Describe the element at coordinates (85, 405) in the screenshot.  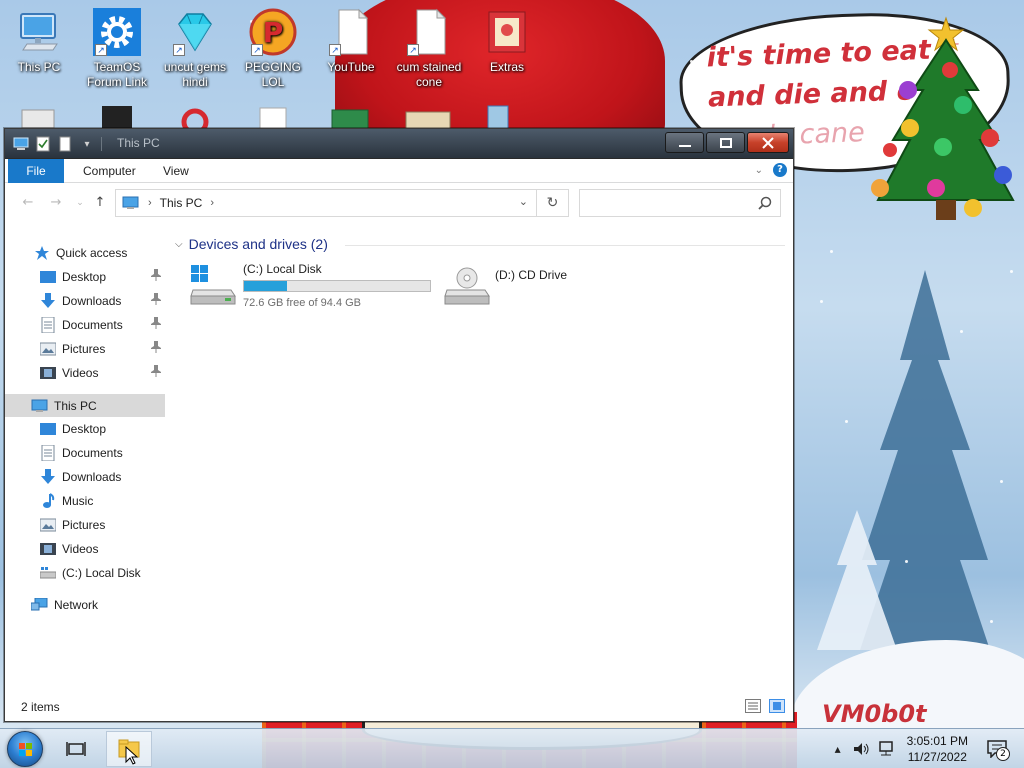
I see `sidebar-item-this-pc: This PC` at that location.